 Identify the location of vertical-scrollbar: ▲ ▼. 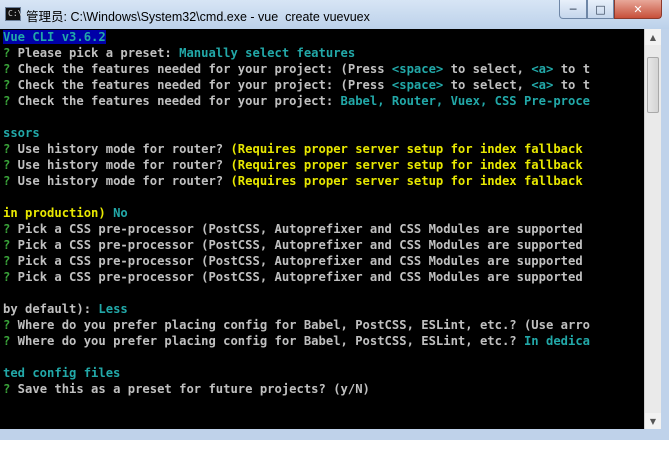
(652, 229).